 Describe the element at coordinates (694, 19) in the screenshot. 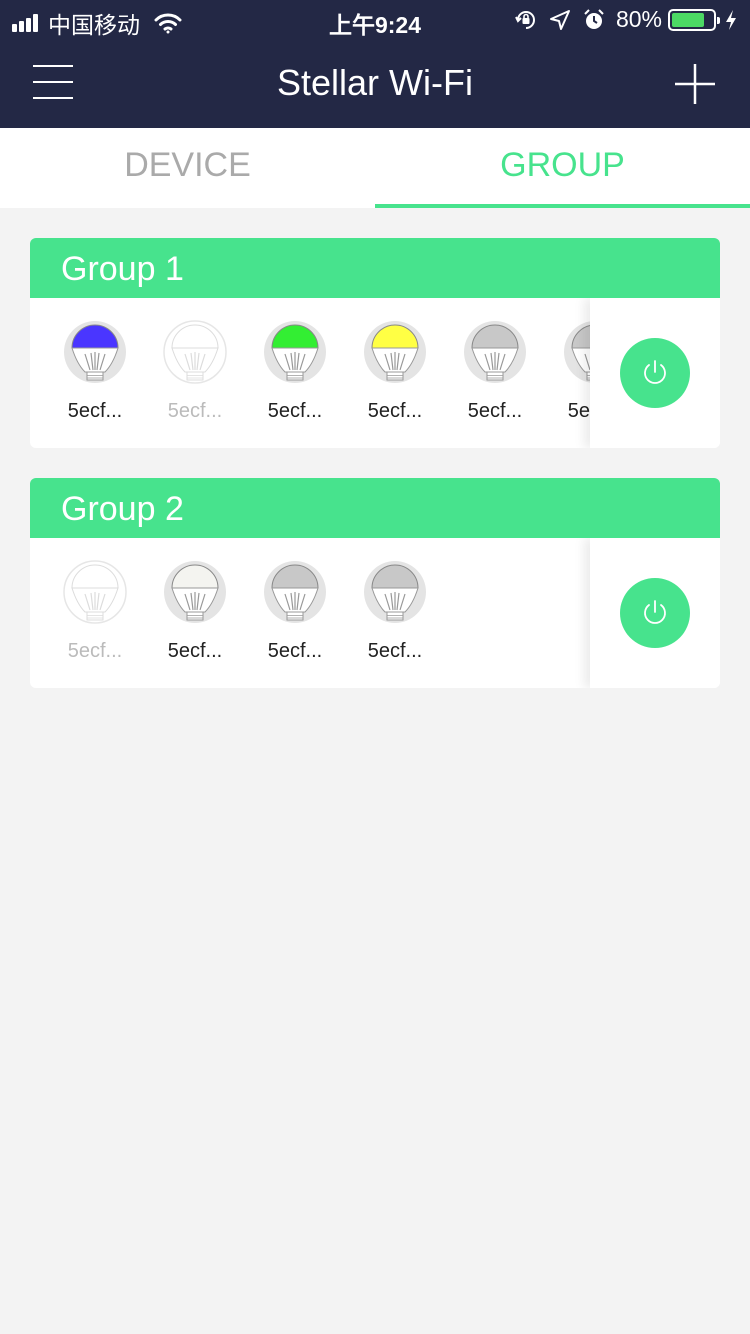

I see `battery-icon` at that location.